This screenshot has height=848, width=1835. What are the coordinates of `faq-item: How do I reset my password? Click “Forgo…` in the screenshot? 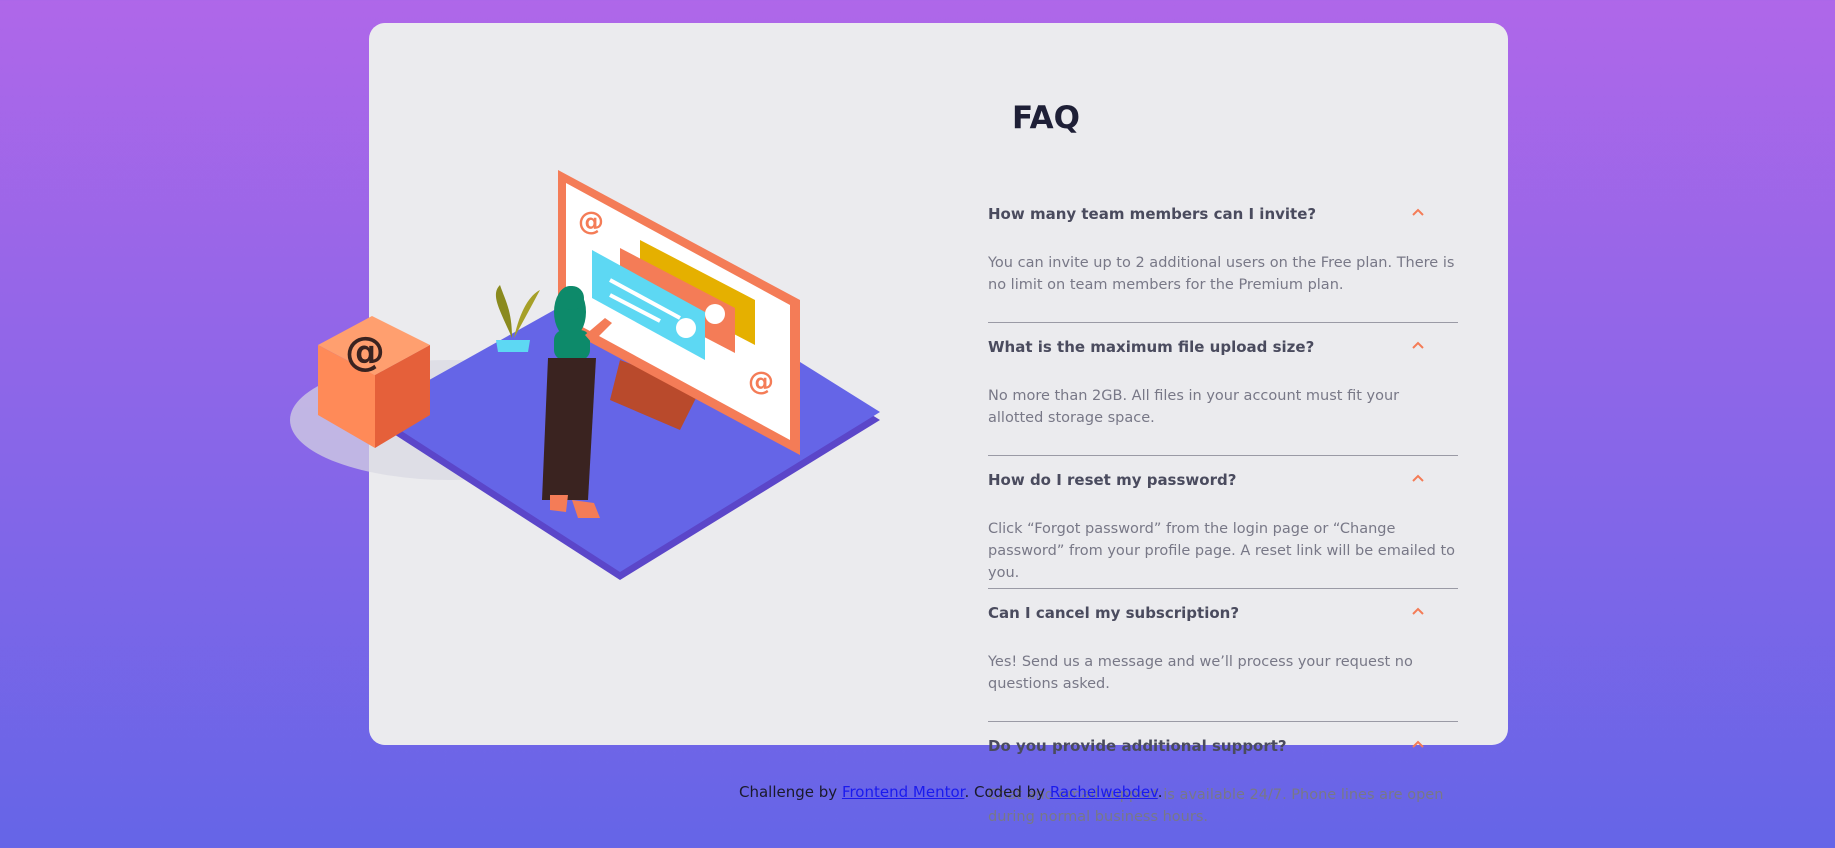 It's located at (1223, 522).